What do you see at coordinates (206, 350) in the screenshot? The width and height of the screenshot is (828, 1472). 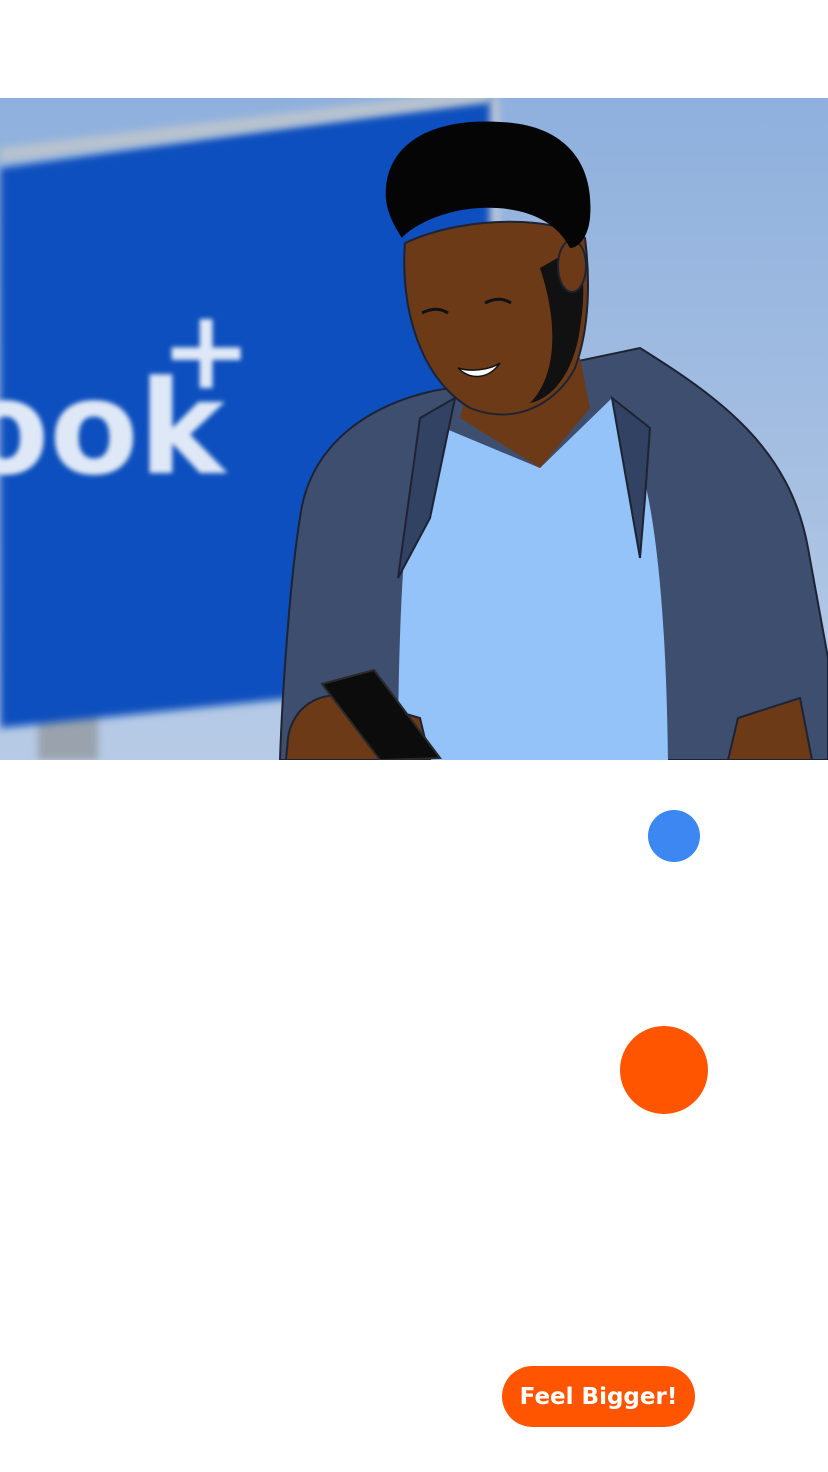 I see `sign-plus: +` at bounding box center [206, 350].